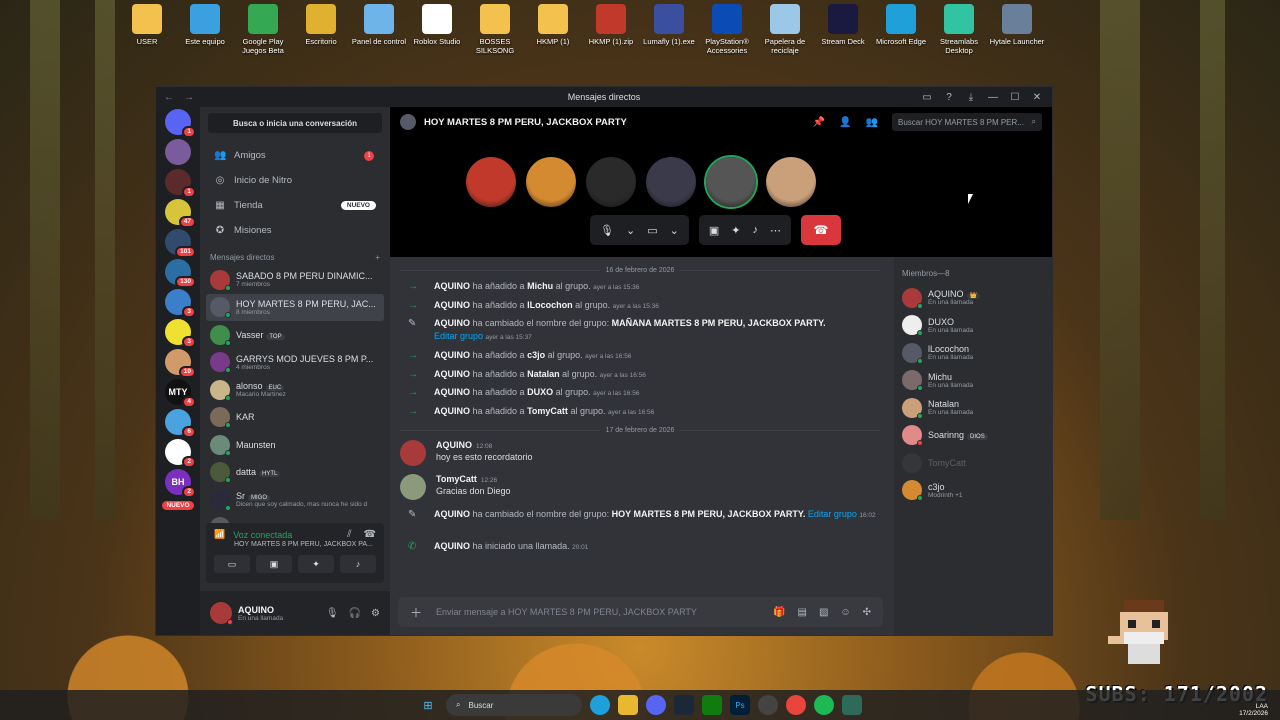 This screenshot has height=720, width=1280. Describe the element at coordinates (295, 123) in the screenshot. I see `dm-search-button: Busca o inicia una conversación` at that location.